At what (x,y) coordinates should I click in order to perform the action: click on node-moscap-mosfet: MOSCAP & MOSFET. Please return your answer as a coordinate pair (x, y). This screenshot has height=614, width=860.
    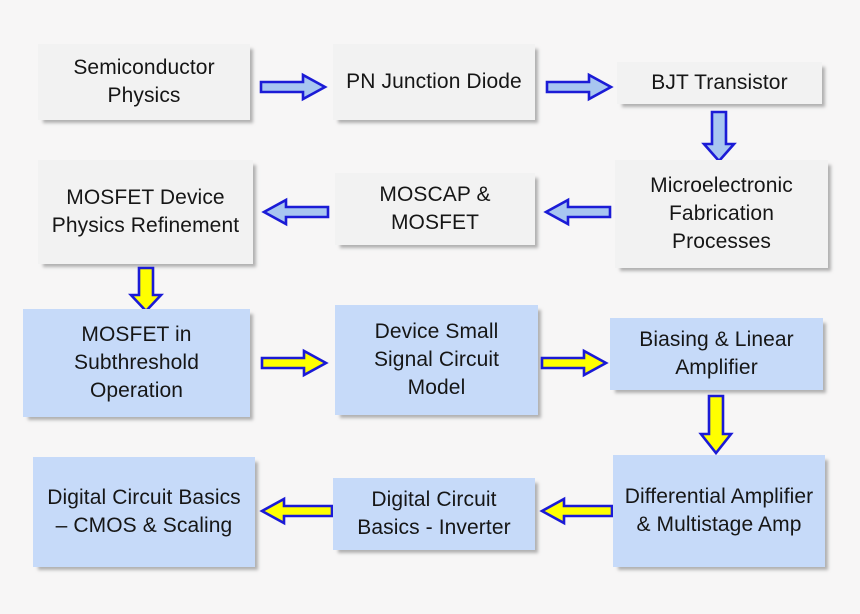
    Looking at the image, I should click on (435, 209).